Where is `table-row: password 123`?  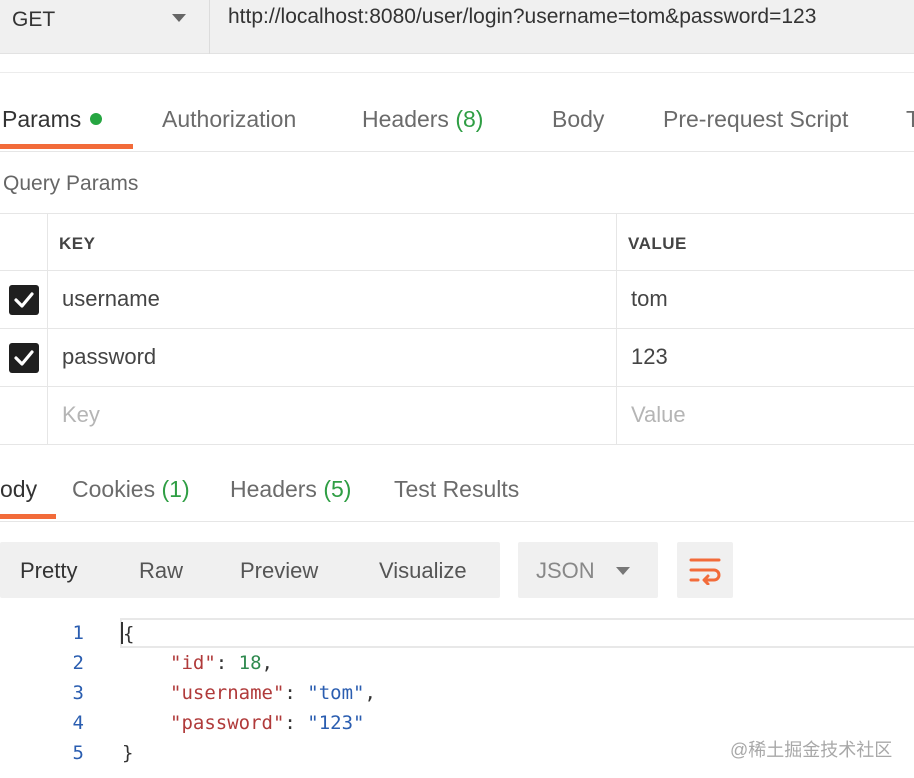
table-row: password 123 is located at coordinates (457, 358).